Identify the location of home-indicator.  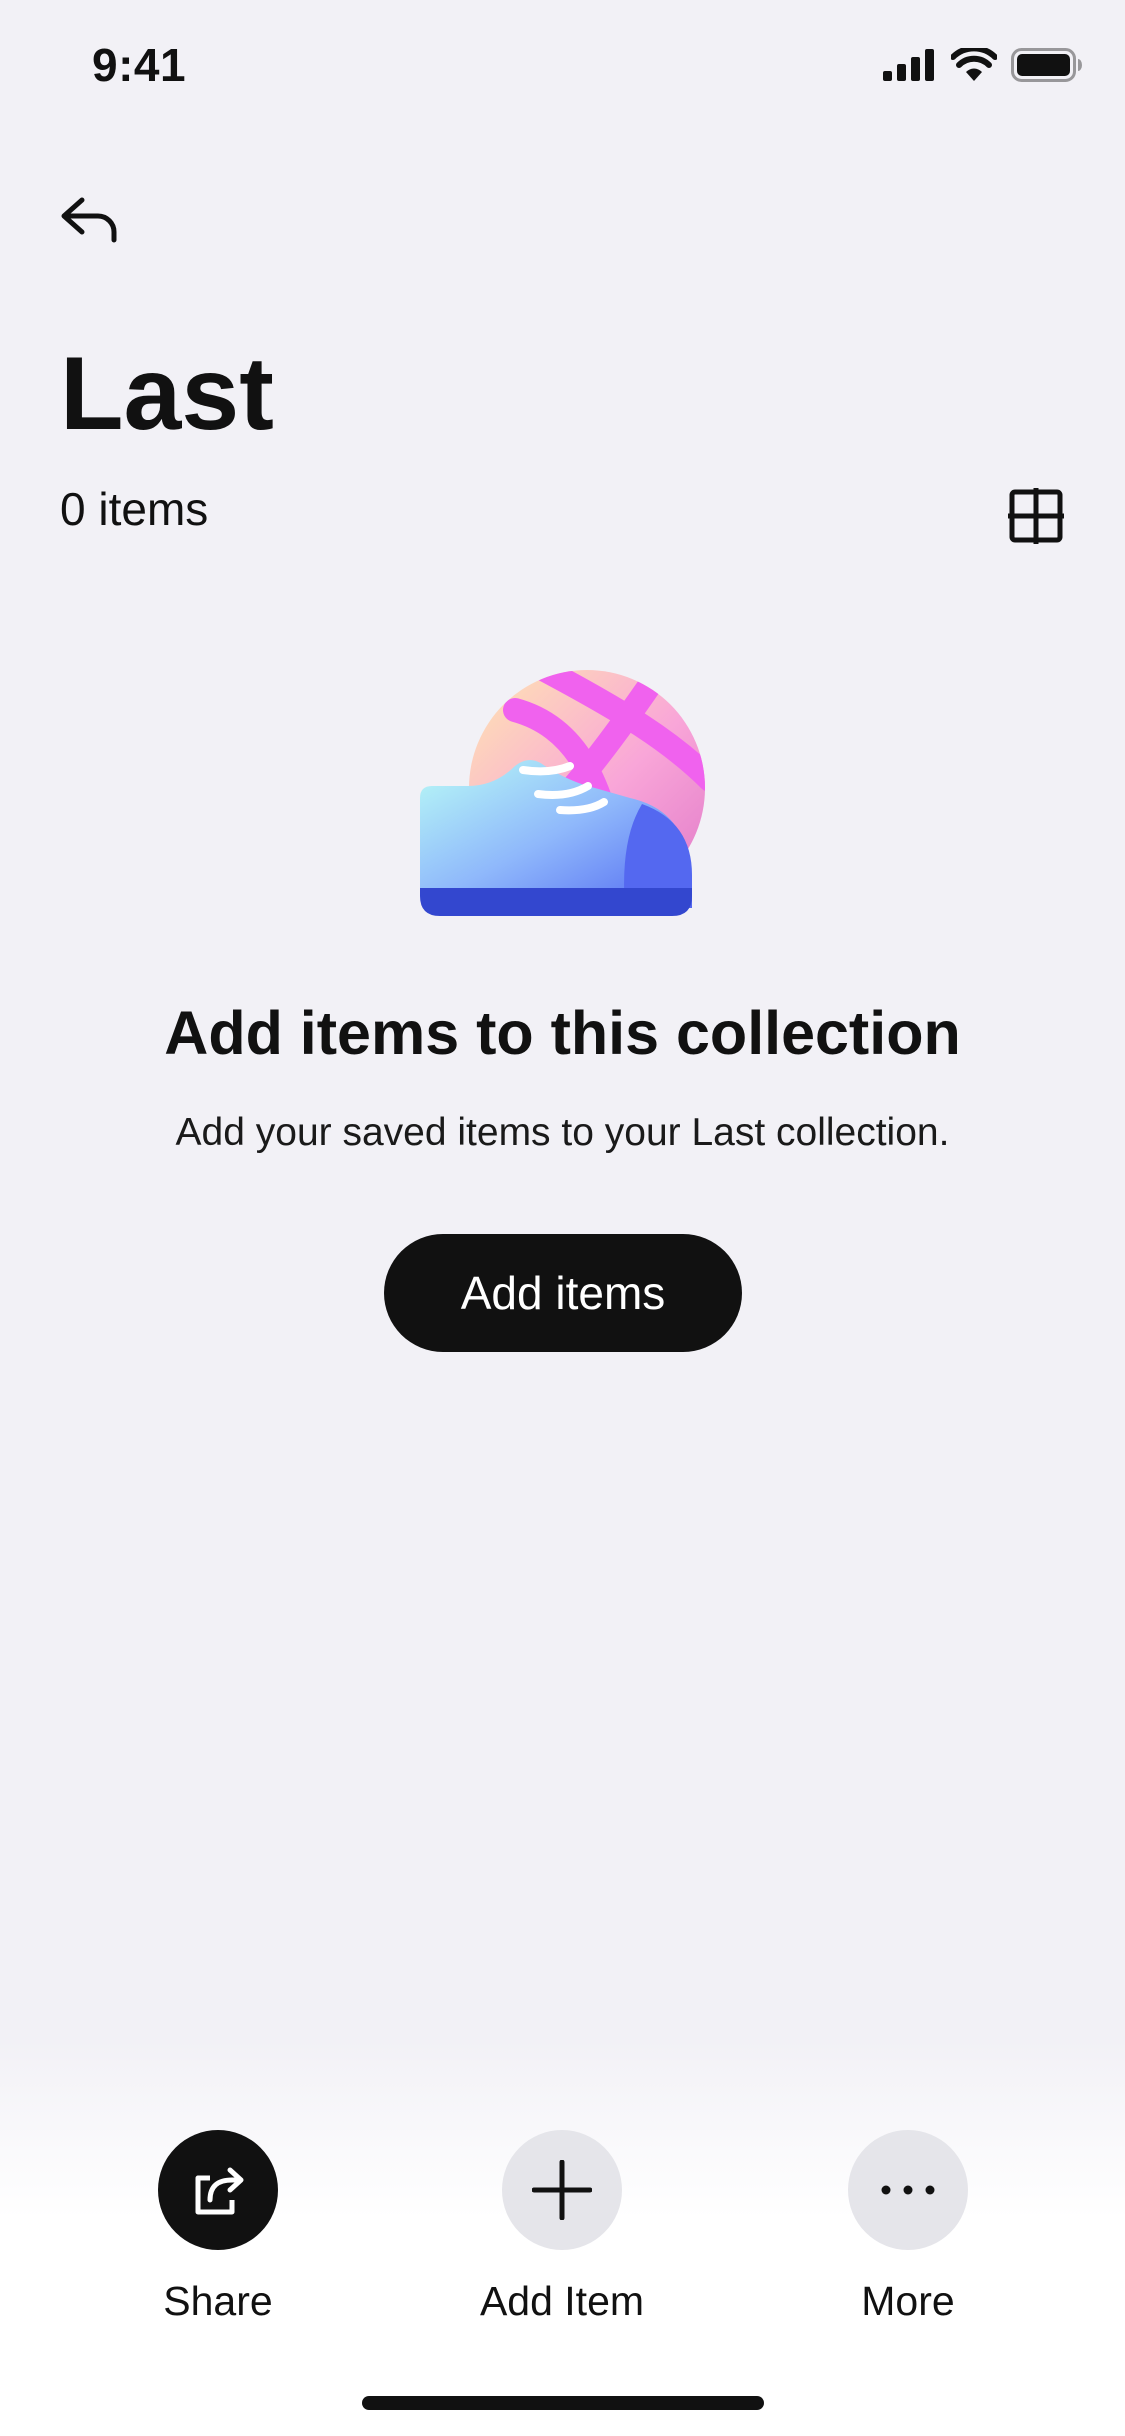
(563, 2403).